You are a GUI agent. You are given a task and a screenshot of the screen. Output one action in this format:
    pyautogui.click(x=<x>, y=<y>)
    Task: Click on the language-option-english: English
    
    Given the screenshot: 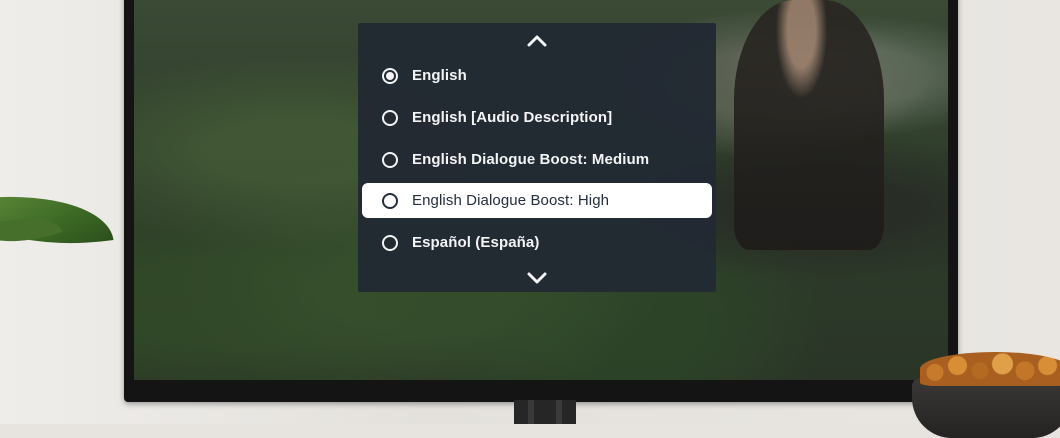 What is the action you would take?
    pyautogui.click(x=537, y=75)
    